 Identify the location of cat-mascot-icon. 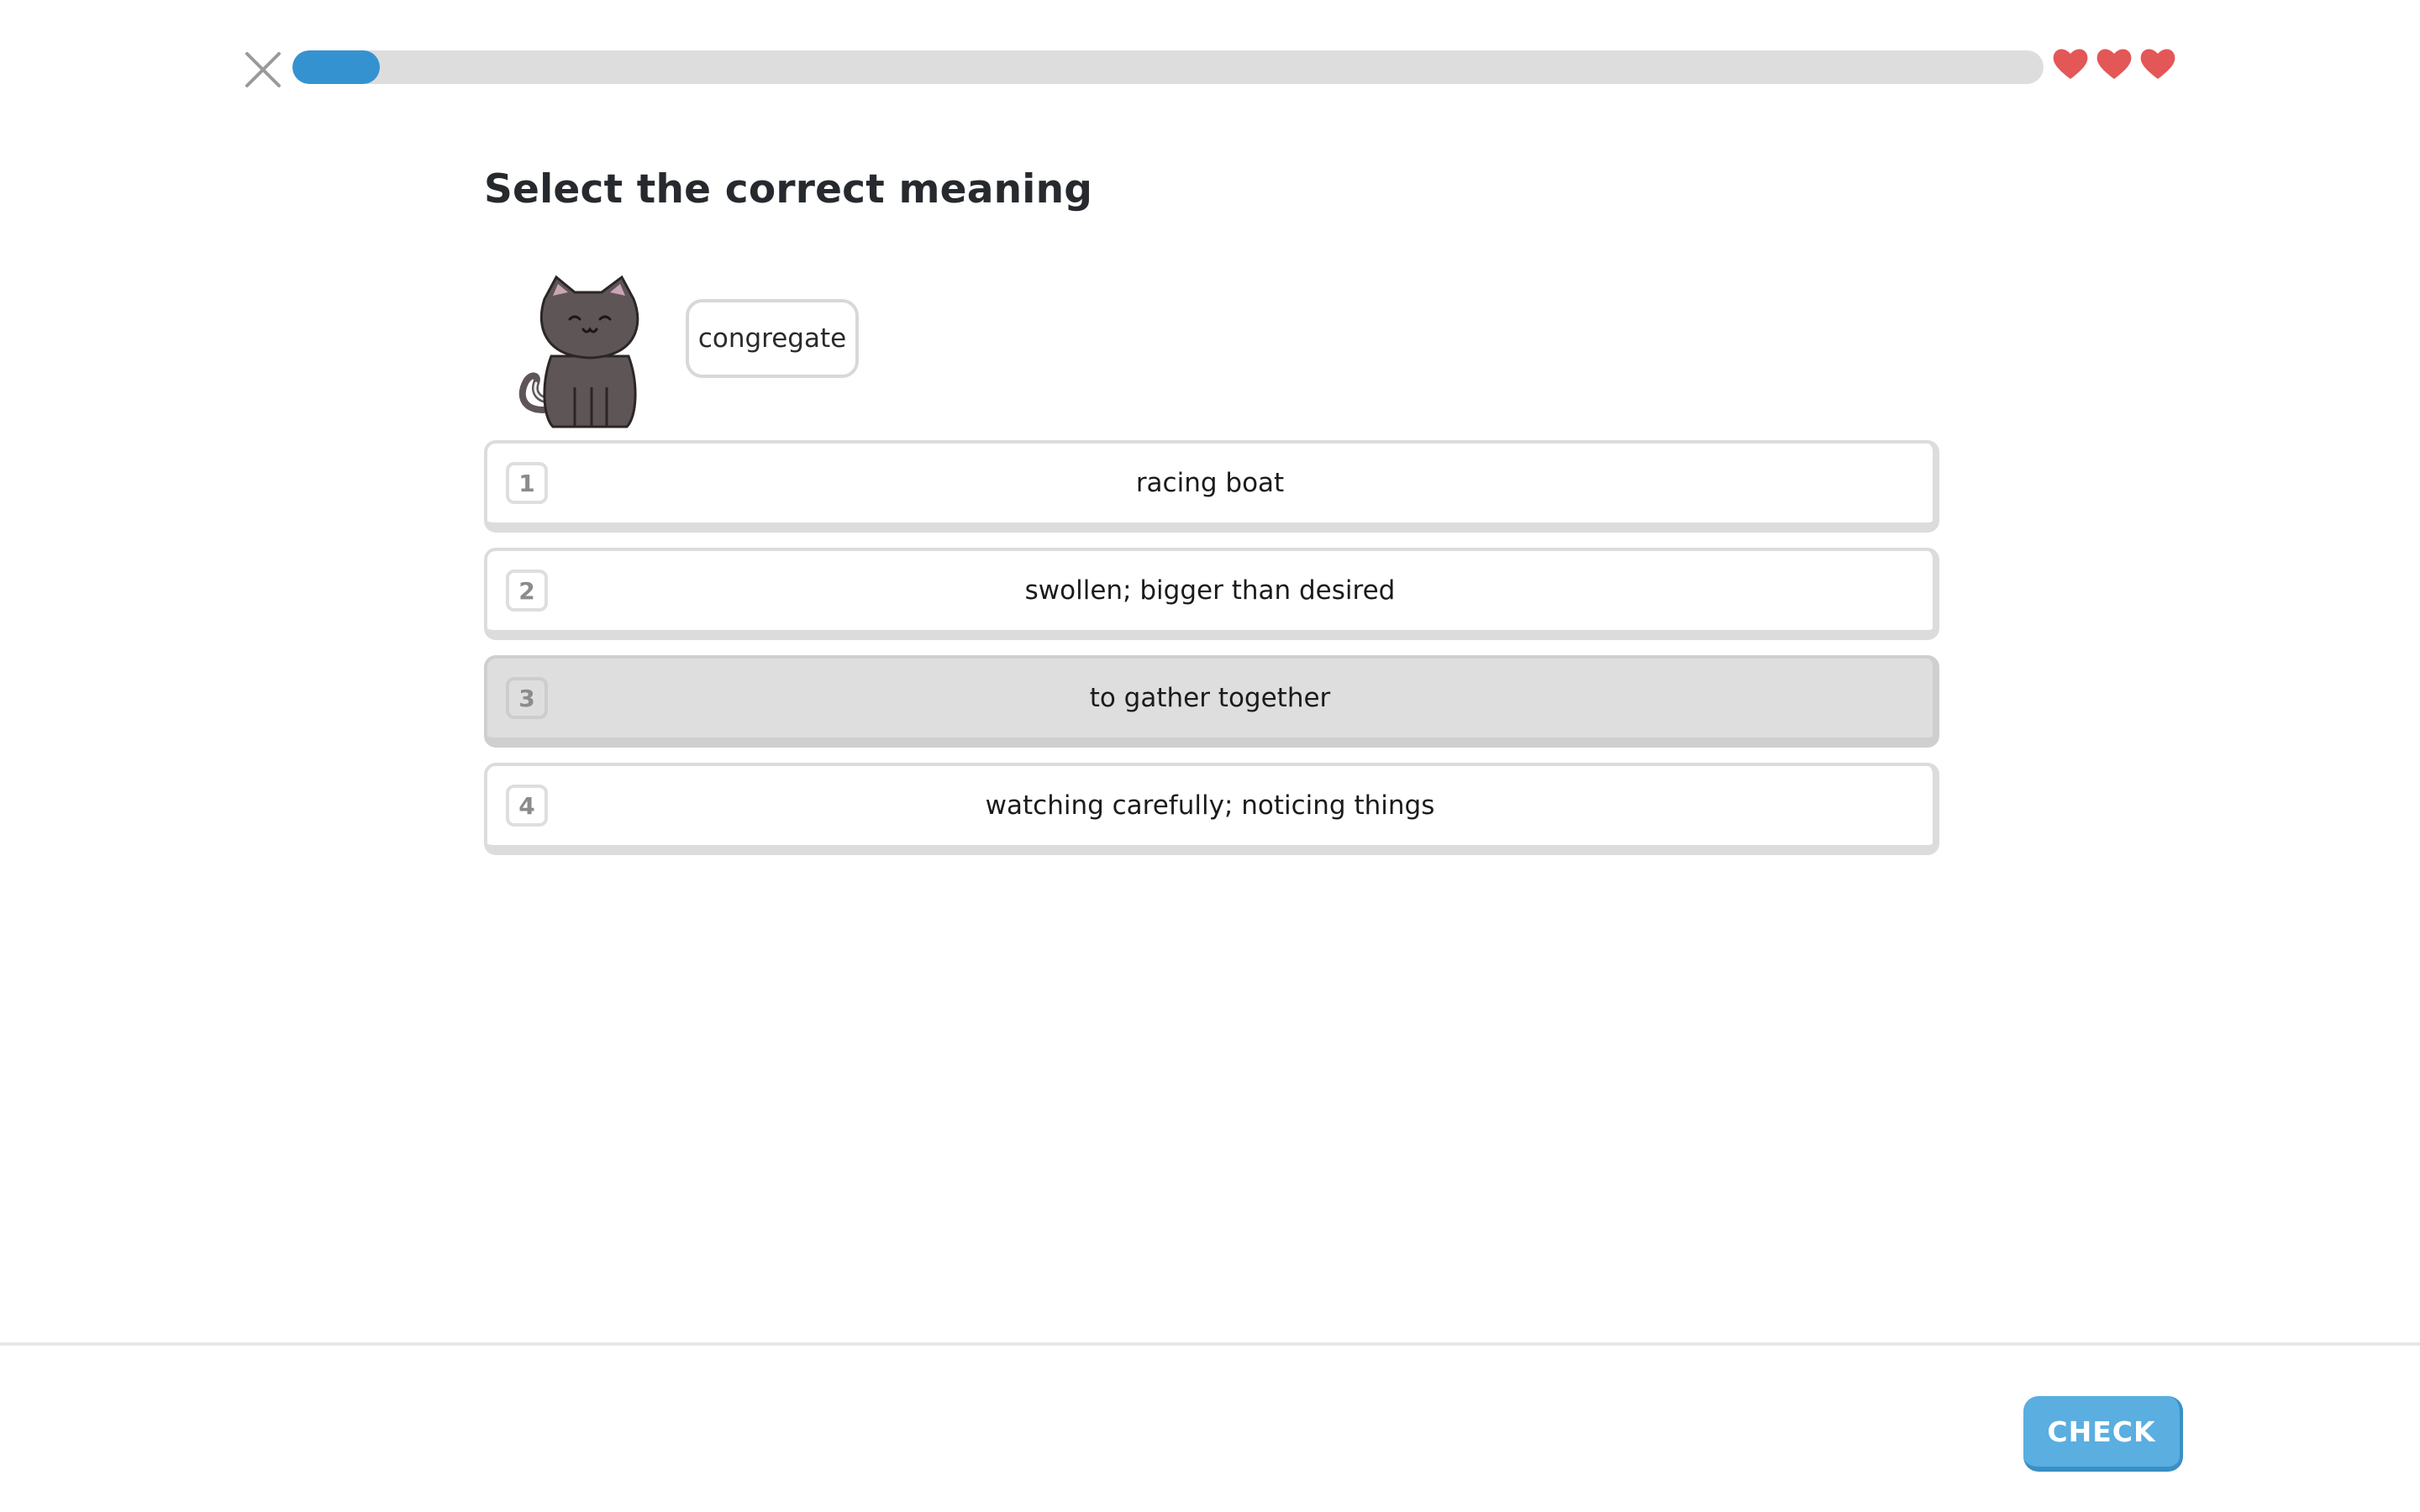
(578, 352).